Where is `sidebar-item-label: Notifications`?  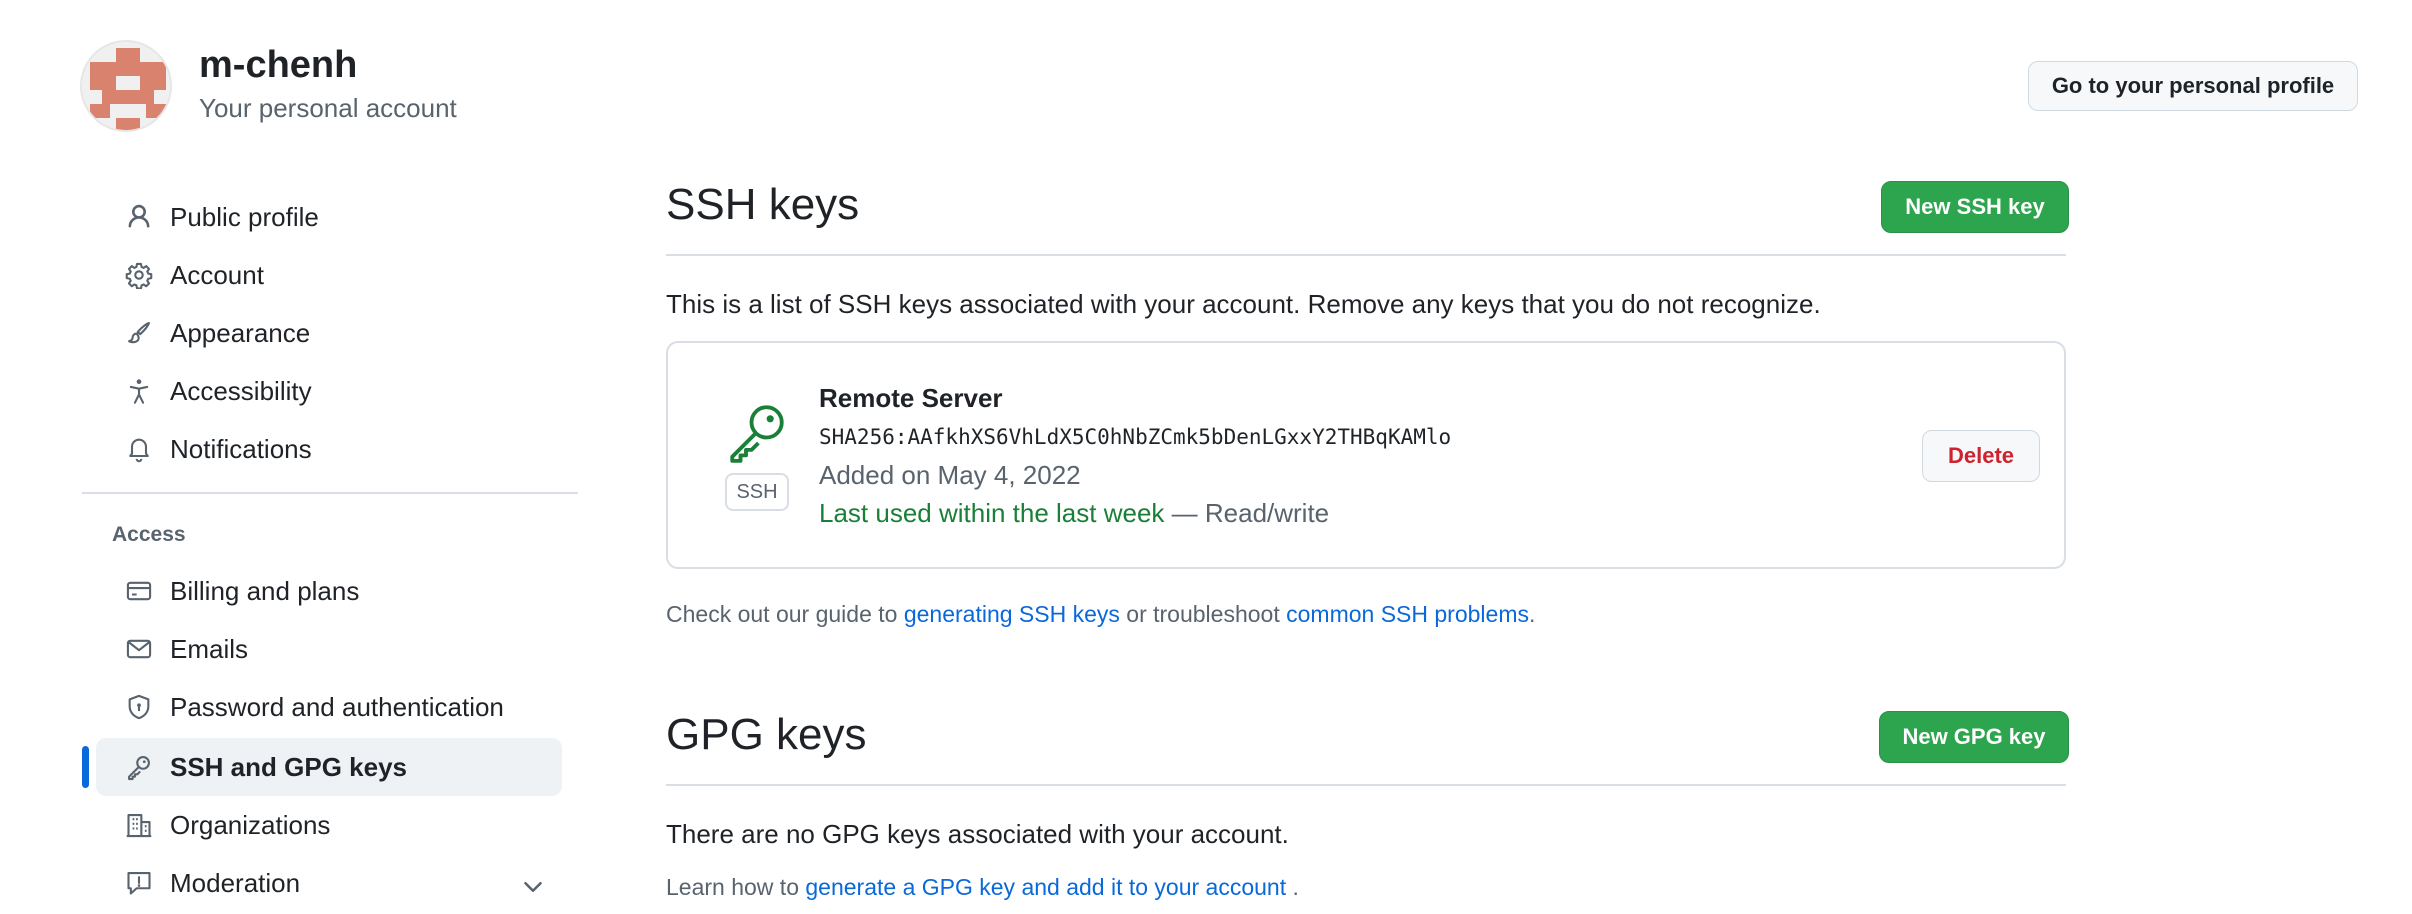 sidebar-item-label: Notifications is located at coordinates (241, 448).